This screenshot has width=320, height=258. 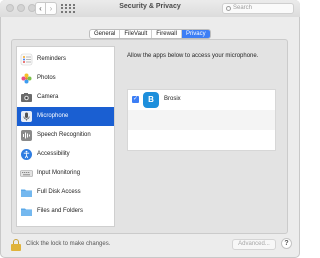 What do you see at coordinates (195, 34) in the screenshot?
I see `tab-privacy: Privacy` at bounding box center [195, 34].